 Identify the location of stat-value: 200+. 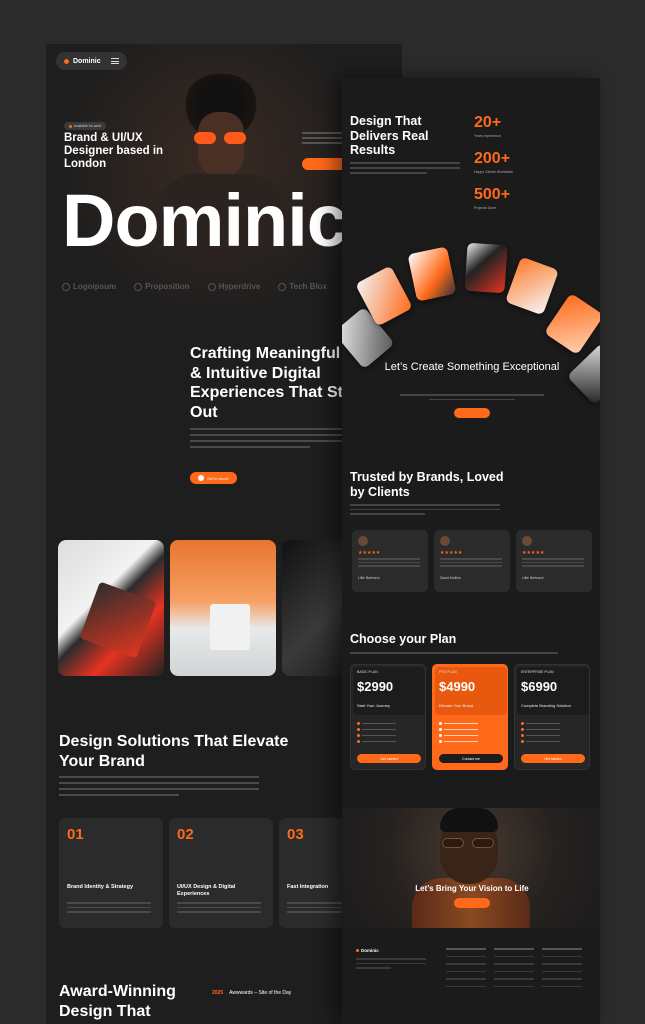
(492, 158).